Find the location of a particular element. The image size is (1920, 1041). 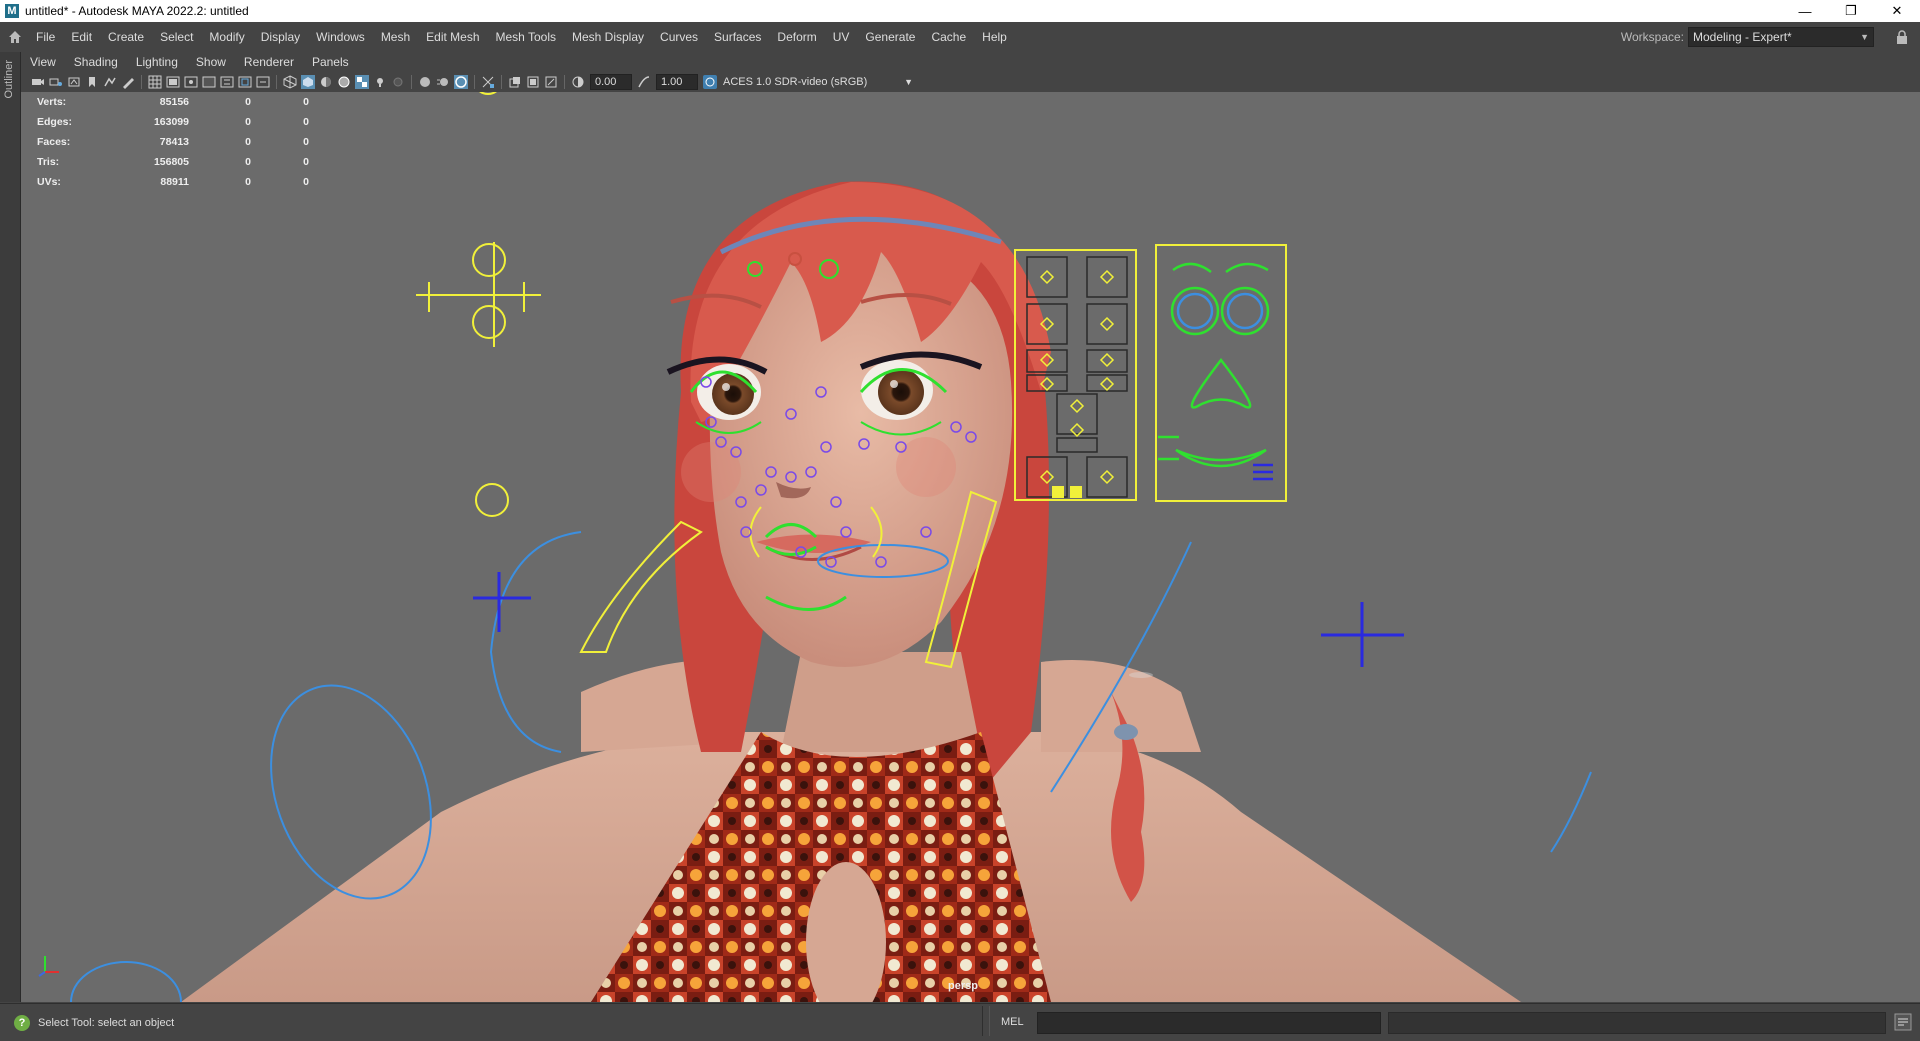

use-default-material-icon is located at coordinates (326, 82).